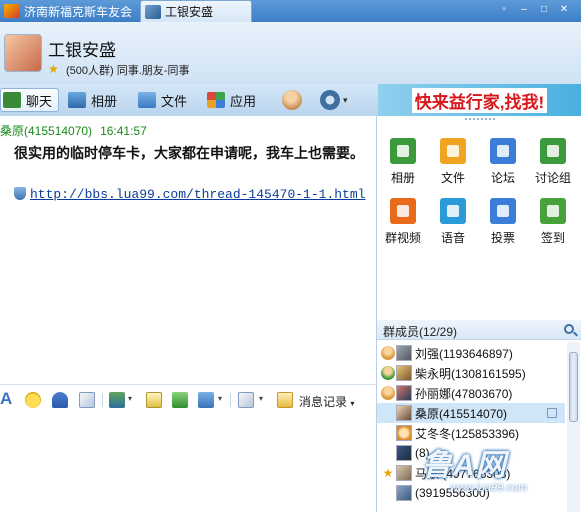 This screenshot has width=581, height=512. What do you see at coordinates (189, 153) in the screenshot?
I see `message-text: 很实用的临时停车卡，大家都在申请呢，我车上也需要。` at bounding box center [189, 153].